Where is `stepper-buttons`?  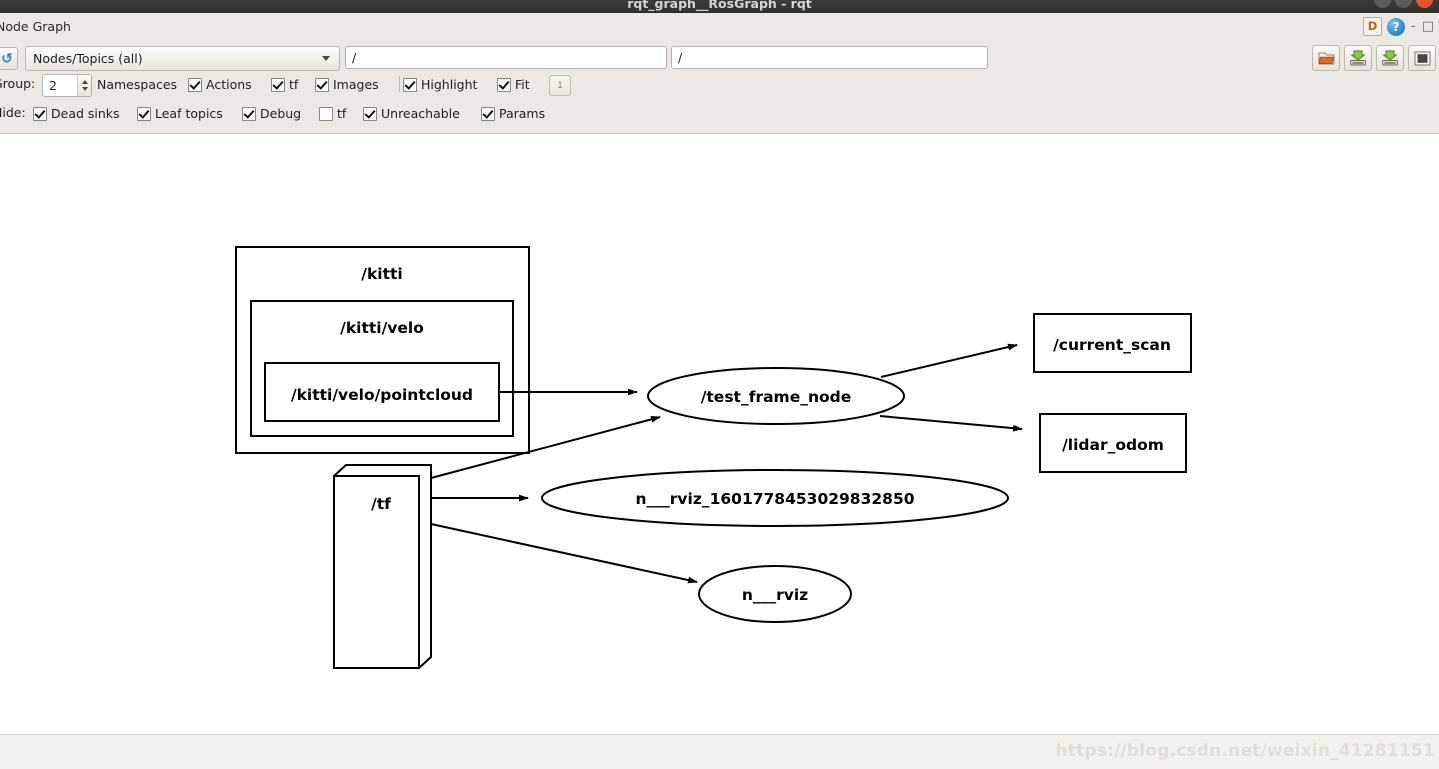
stepper-buttons is located at coordinates (84, 85).